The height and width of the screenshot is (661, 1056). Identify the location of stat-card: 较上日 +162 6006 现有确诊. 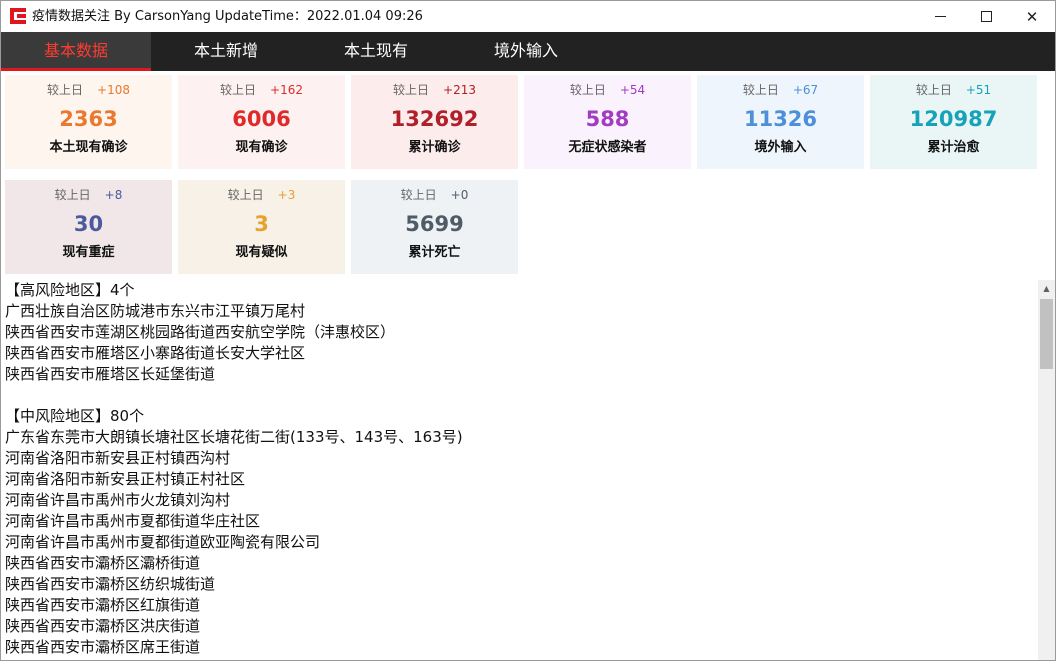
(261, 122).